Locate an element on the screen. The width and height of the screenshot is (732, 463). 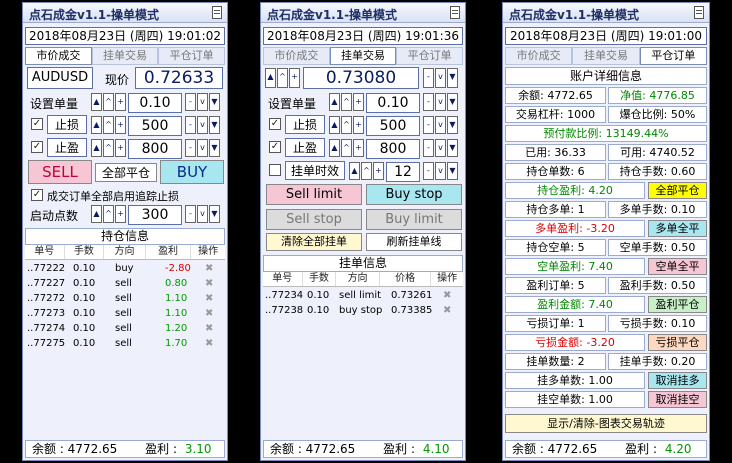
price-up-fast-icon: ▲ is located at coordinates (270, 78).